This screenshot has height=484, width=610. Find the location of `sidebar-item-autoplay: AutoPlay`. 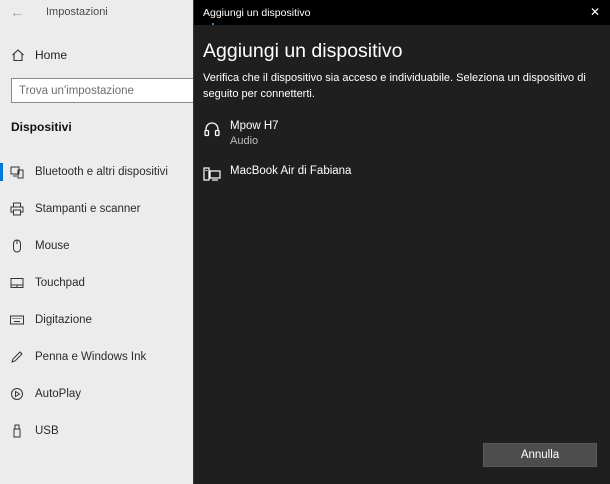

sidebar-item-autoplay: AutoPlay is located at coordinates (96, 393).